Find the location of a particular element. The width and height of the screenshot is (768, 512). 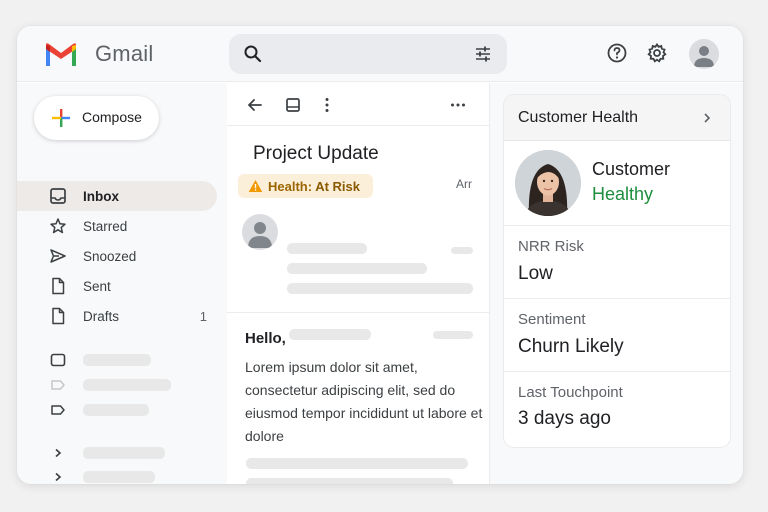

card-title: Customer Health is located at coordinates (578, 117).